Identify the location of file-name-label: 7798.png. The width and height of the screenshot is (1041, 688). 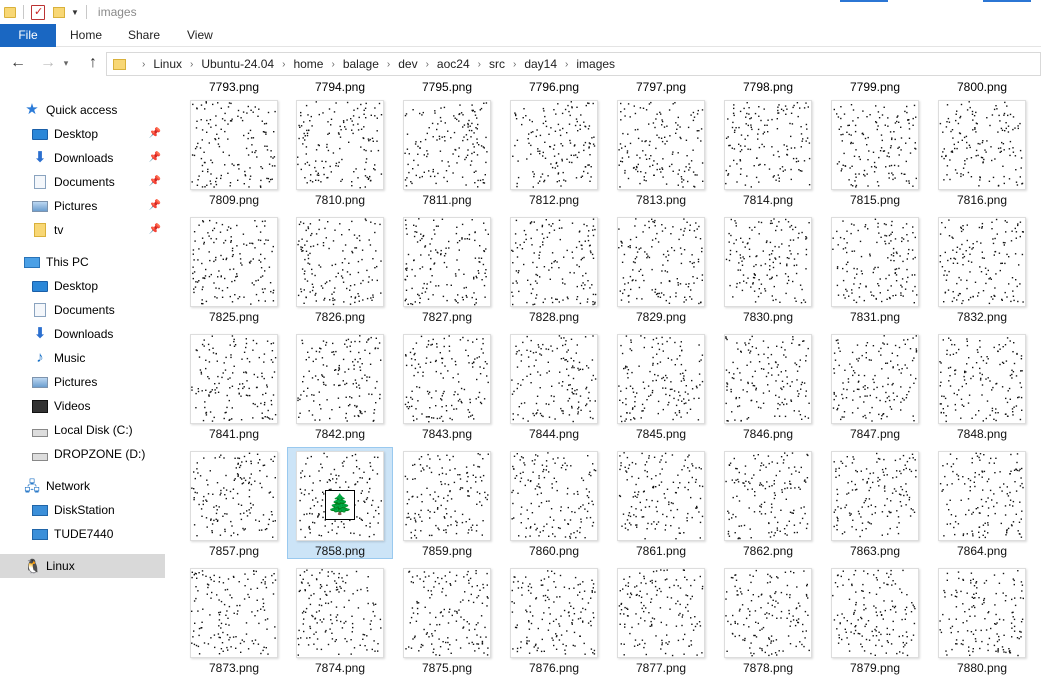
(768, 87).